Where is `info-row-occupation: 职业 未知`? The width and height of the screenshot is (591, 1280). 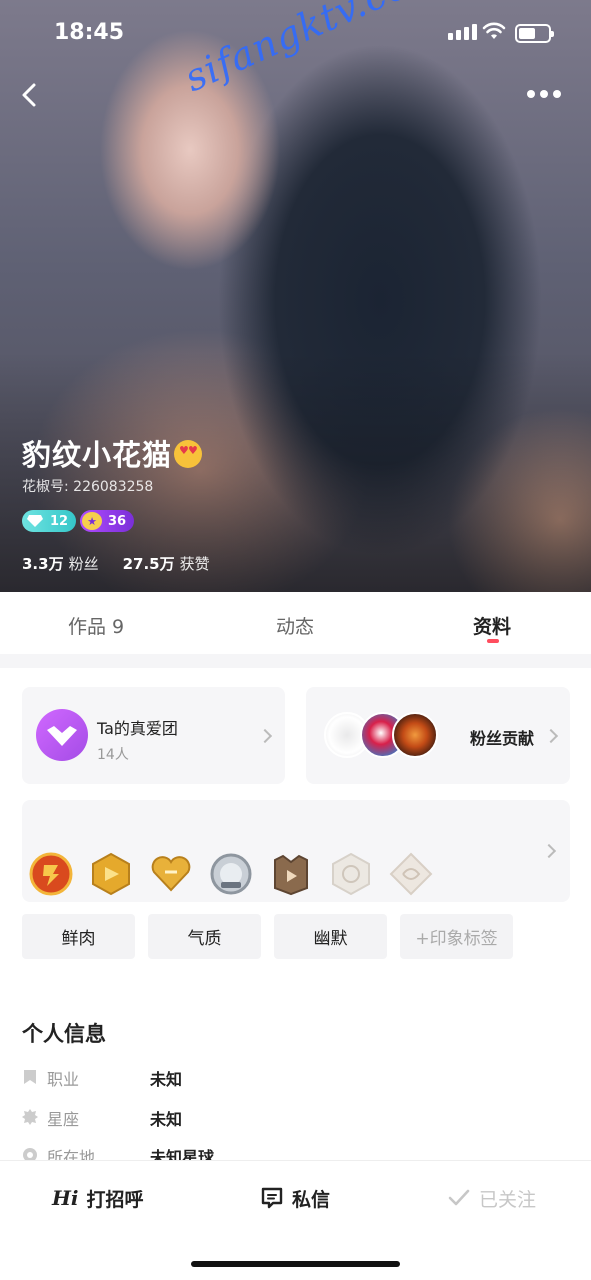 info-row-occupation: 职业 未知 is located at coordinates (222, 1077).